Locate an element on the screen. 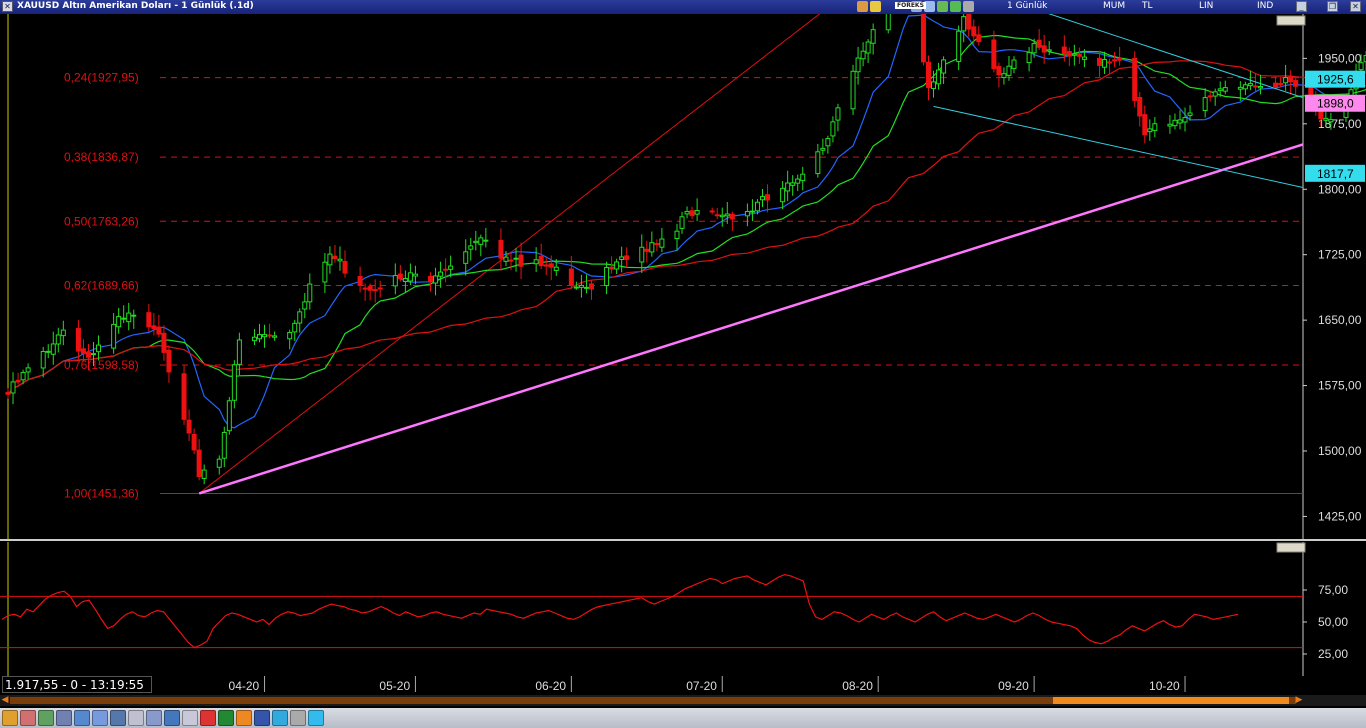  twitter-icon is located at coordinates (280, 718).